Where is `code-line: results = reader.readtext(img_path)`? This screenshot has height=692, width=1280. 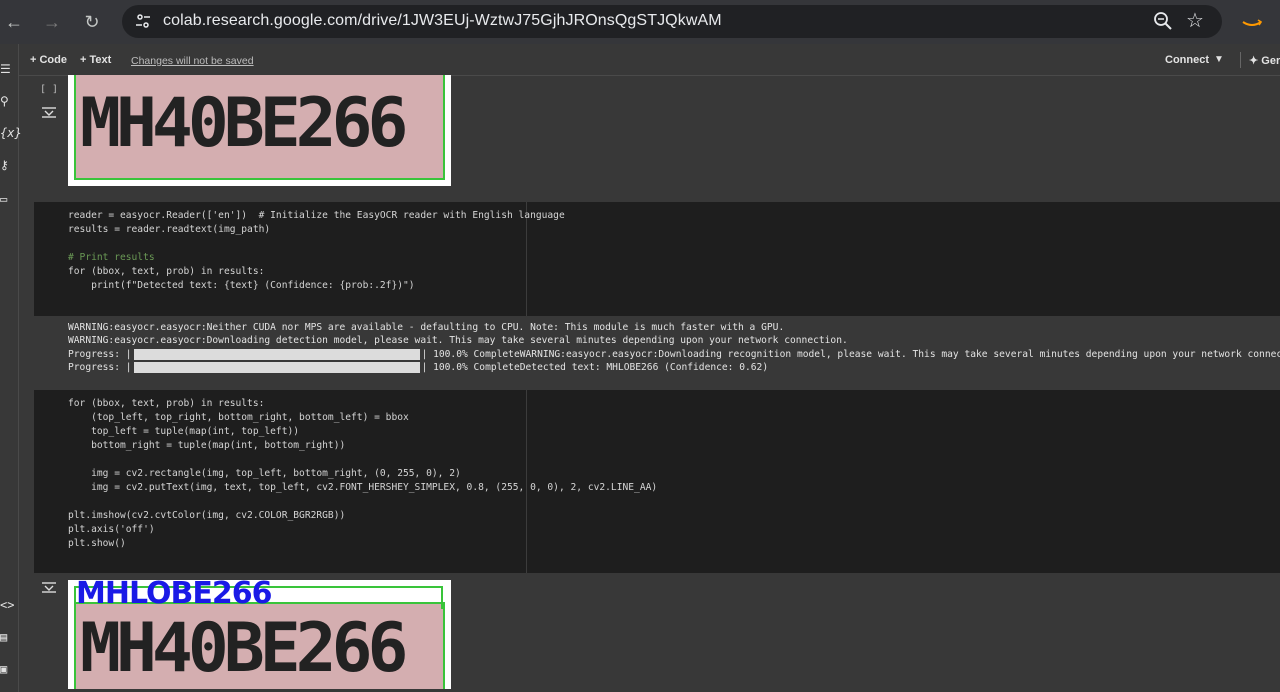
code-line: results = reader.readtext(img_path) is located at coordinates (169, 230).